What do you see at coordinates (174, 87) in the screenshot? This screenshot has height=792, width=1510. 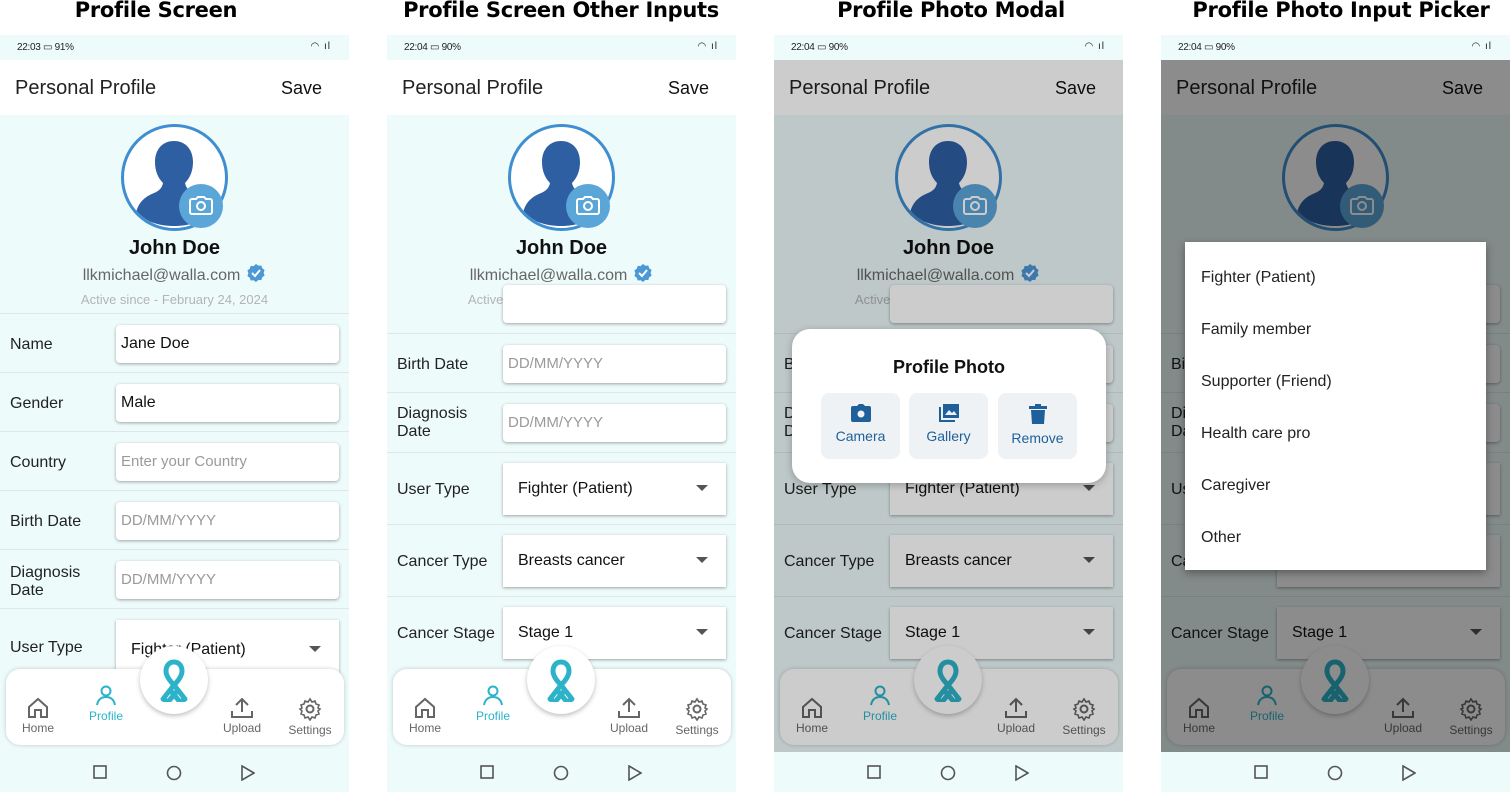 I see `app-header: Personal Profile Save` at bounding box center [174, 87].